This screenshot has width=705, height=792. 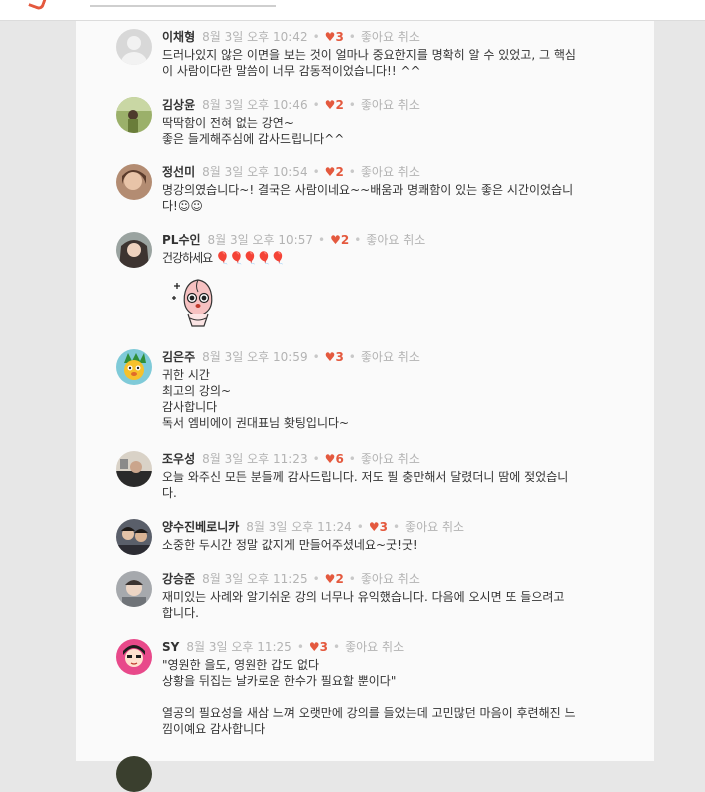 I want to click on search-input, so click(x=183, y=6).